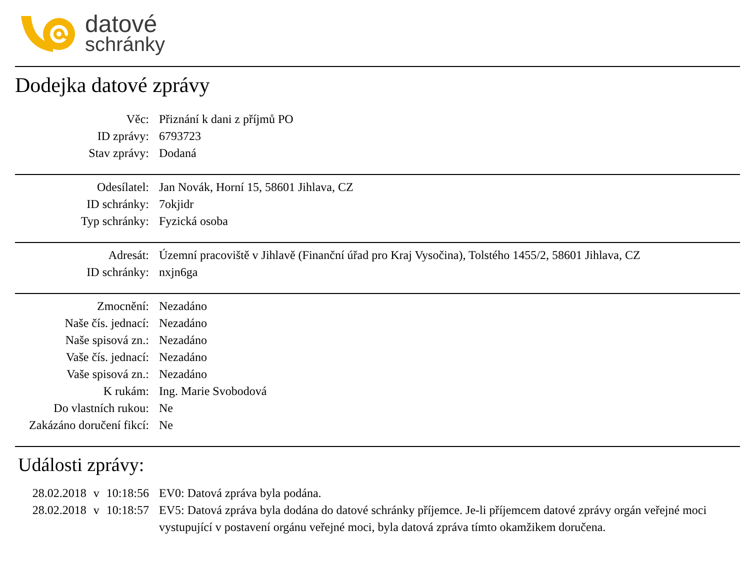 Image resolution: width=748 pixels, height=576 pixels. I want to click on field-value: Územní pracoviště v Jihlavě (Finanční úřad pro Kraj Vysočina), Tolstého 1455/2, 58601 Jihlava, CZ, so click(400, 255).